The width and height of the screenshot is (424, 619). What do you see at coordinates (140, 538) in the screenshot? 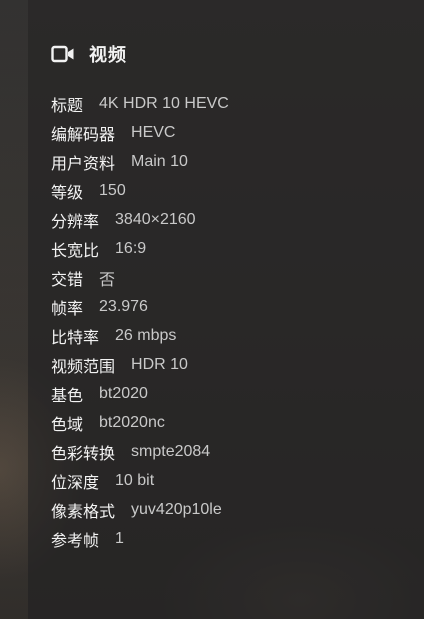
I see `property-row-ref-frames: 参考帧 1` at bounding box center [140, 538].